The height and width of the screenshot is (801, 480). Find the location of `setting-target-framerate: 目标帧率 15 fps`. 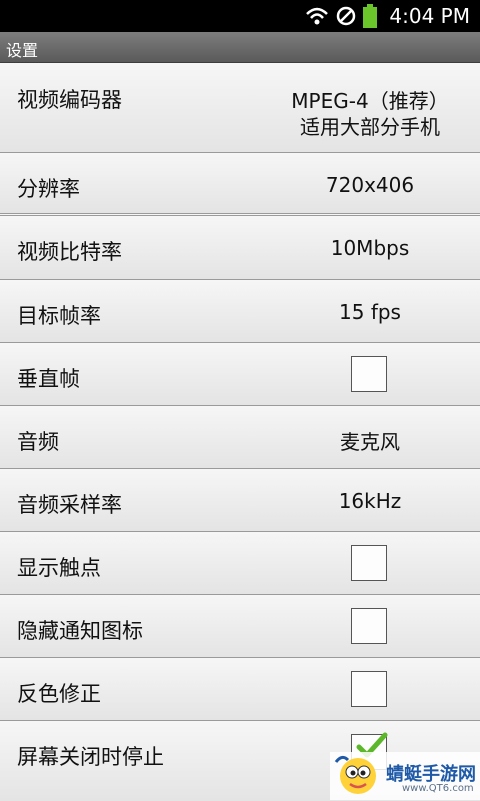

setting-target-framerate: 目标帧率 15 fps is located at coordinates (240, 311).